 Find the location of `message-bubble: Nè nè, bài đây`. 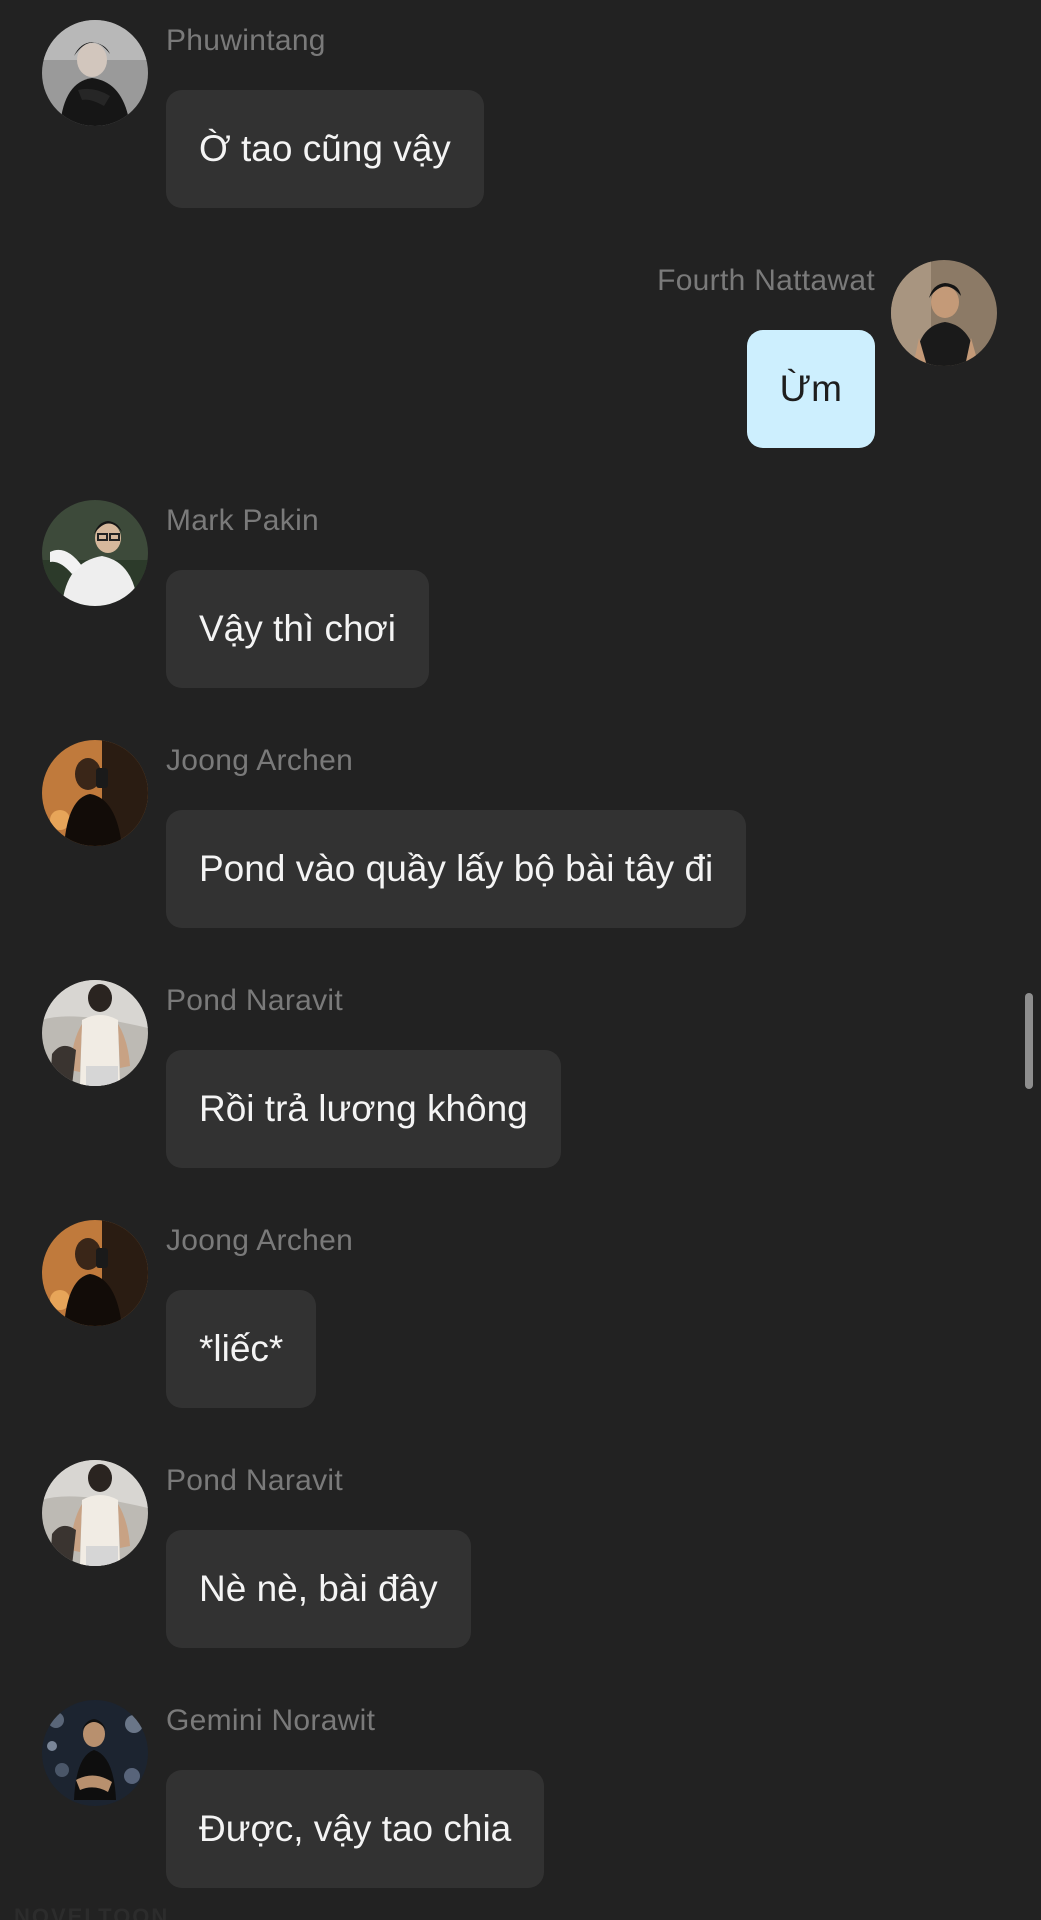

message-bubble: Nè nè, bài đây is located at coordinates (318, 1589).